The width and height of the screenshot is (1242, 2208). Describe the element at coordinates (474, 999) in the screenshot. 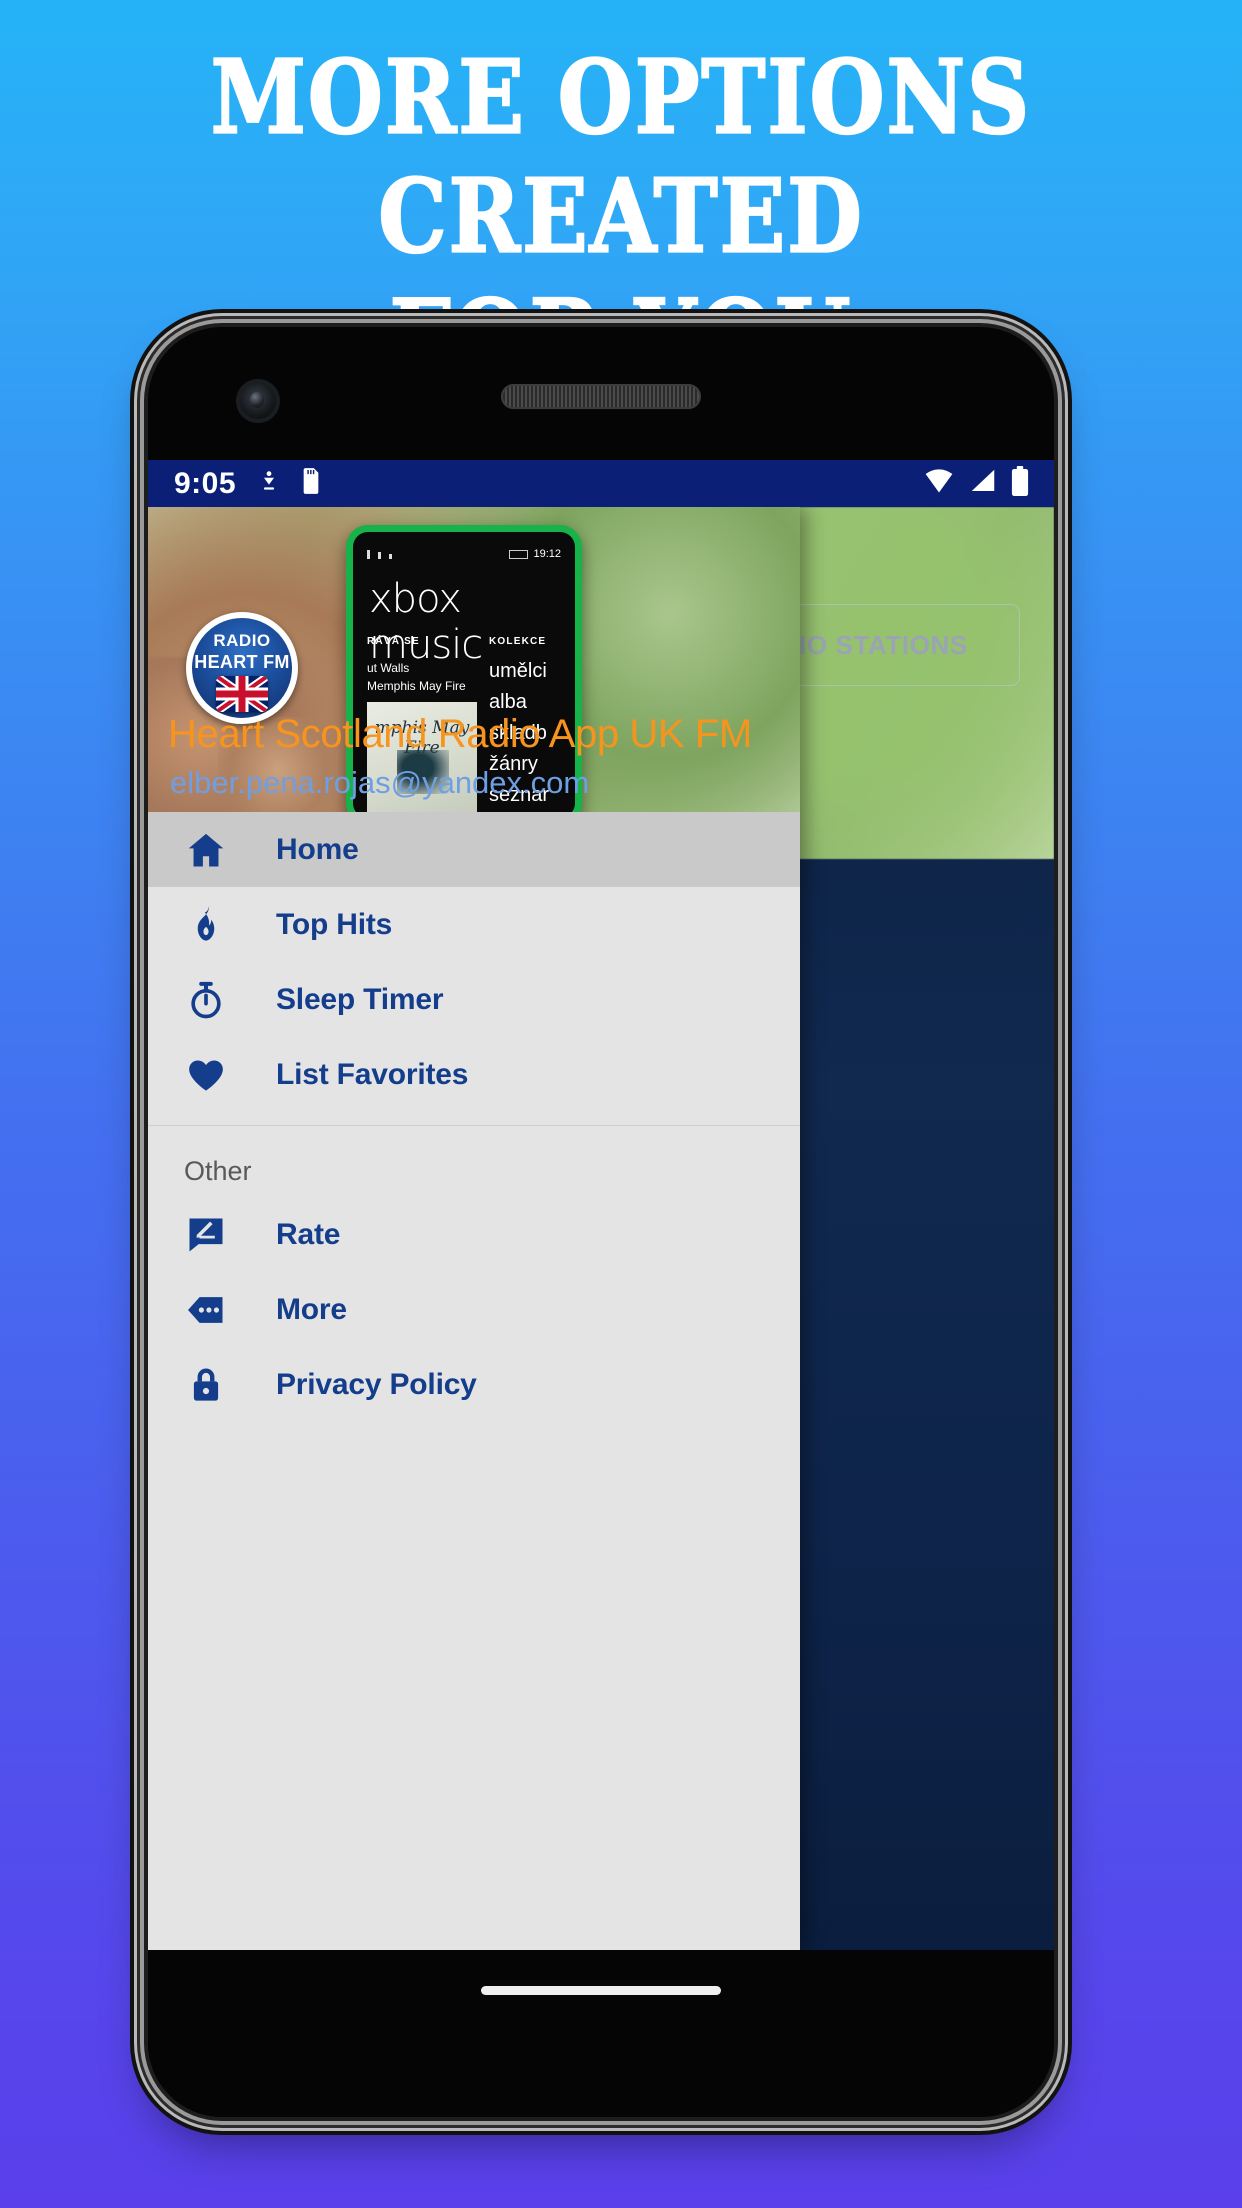

I see `sidebar-item-sleep-timer: Sleep Timer` at that location.